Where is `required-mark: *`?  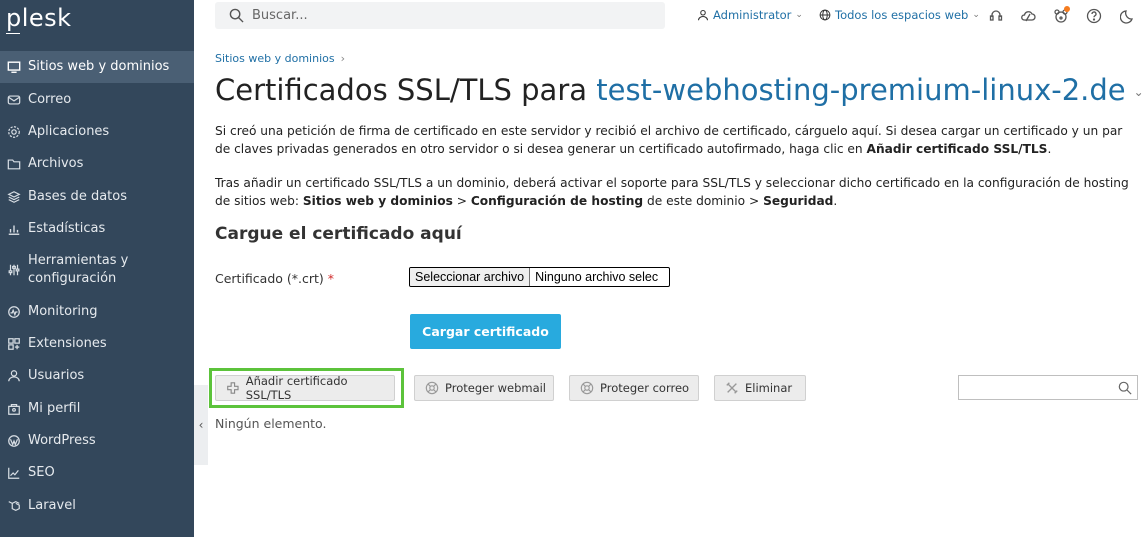 required-mark: * is located at coordinates (331, 278).